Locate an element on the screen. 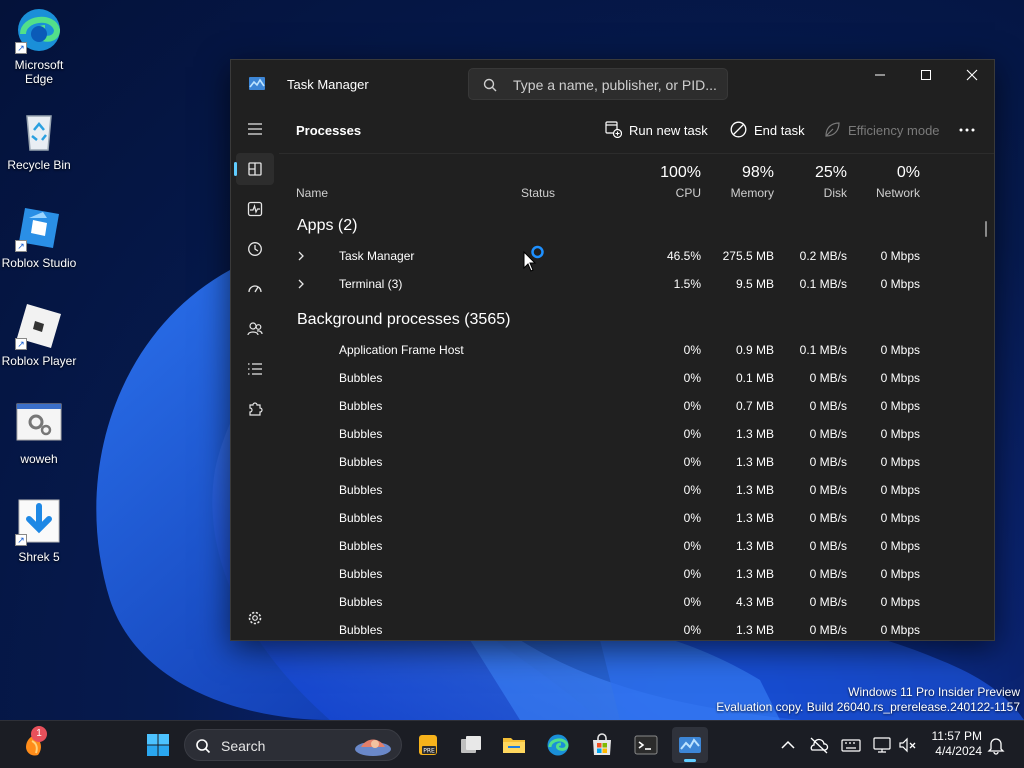 This screenshot has width=1024, height=768. nav-app-history is located at coordinates (255, 249).